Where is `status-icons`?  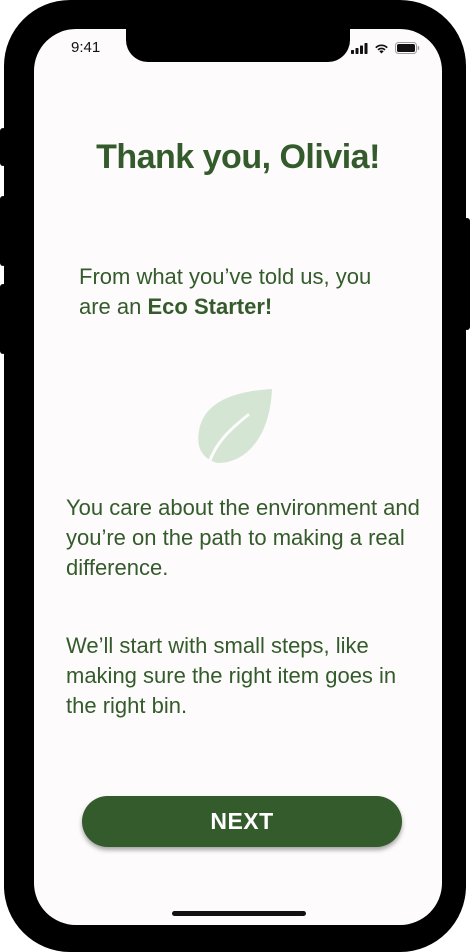 status-icons is located at coordinates (385, 50).